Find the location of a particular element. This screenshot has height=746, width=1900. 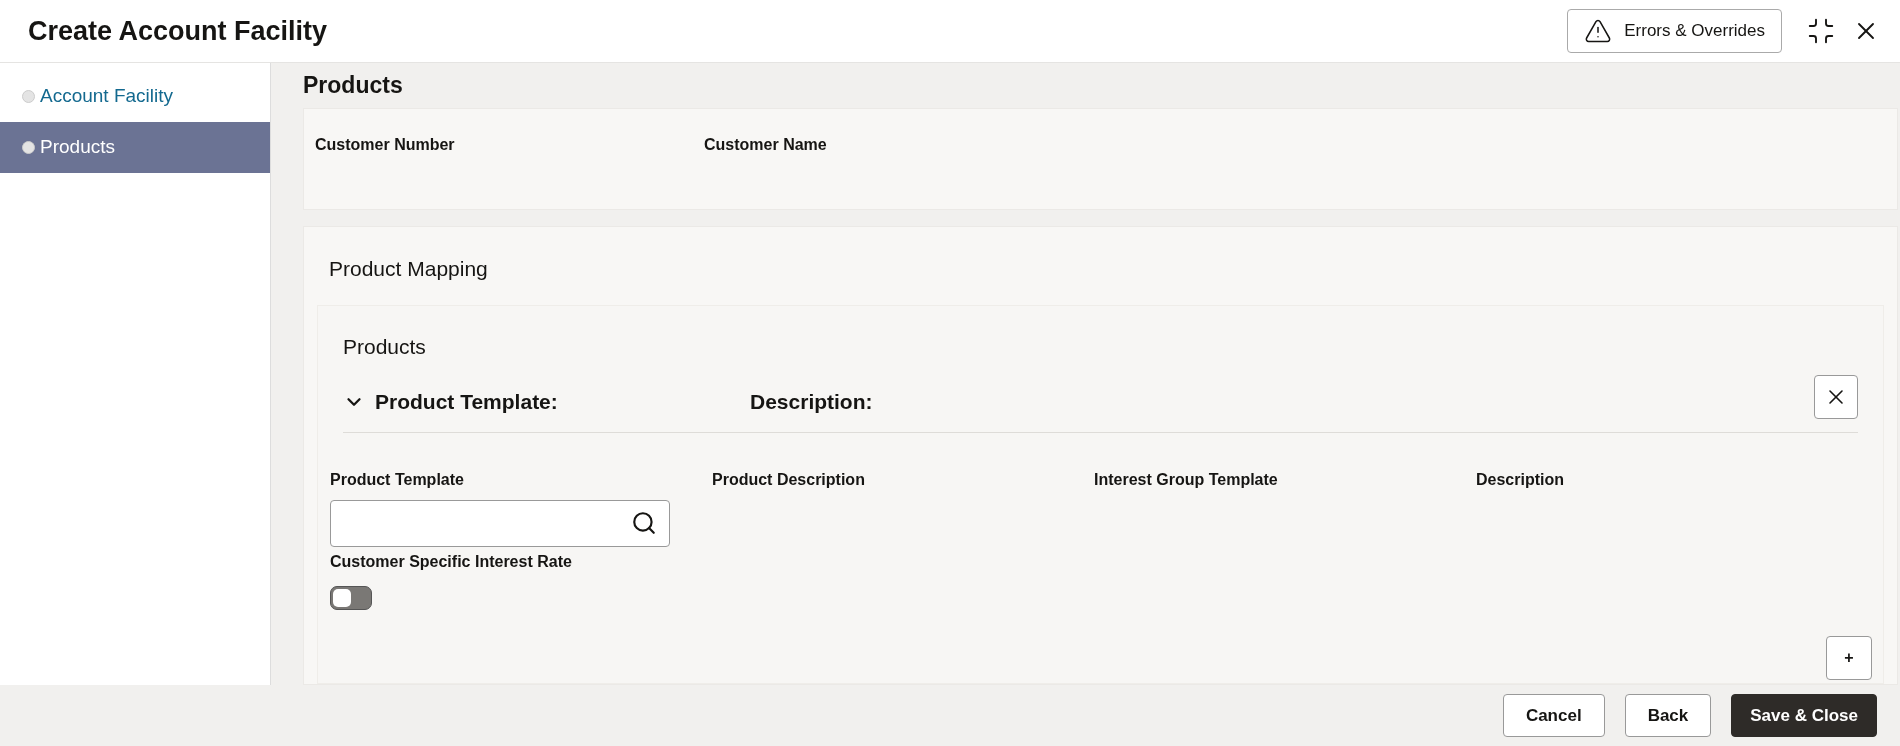

field-label: Product Template is located at coordinates (397, 479).